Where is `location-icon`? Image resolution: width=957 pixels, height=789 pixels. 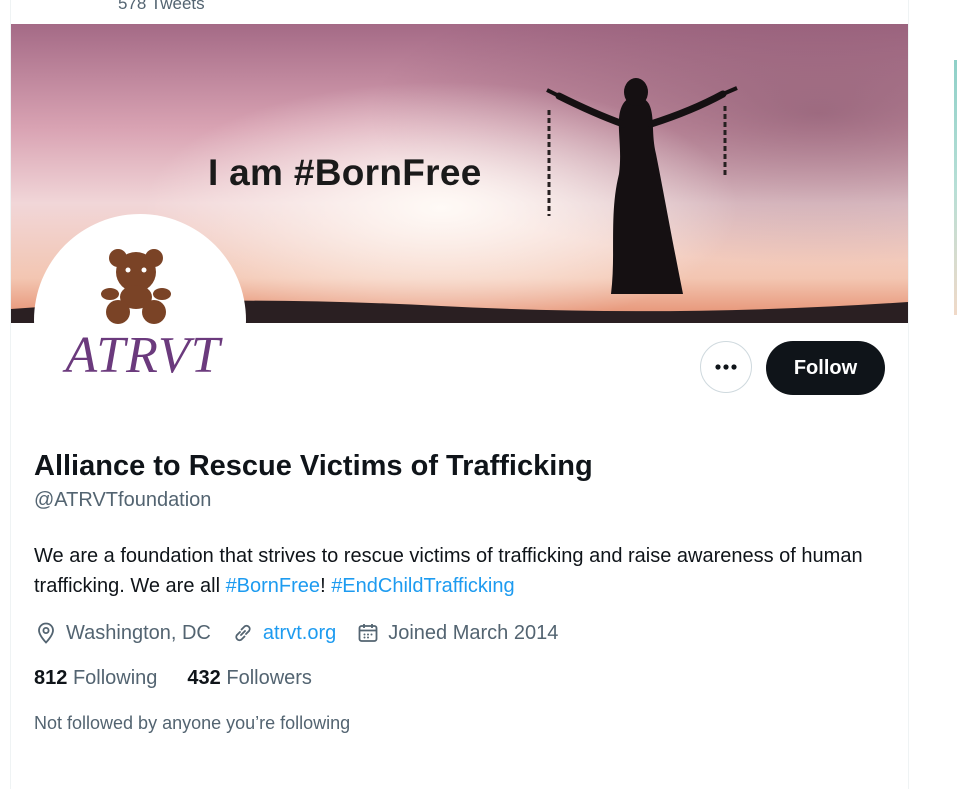
location-icon is located at coordinates (46, 633).